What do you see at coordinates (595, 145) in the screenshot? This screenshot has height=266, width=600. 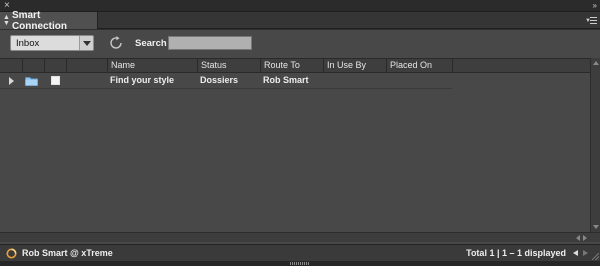 I see `vertical-scrollbar` at bounding box center [595, 145].